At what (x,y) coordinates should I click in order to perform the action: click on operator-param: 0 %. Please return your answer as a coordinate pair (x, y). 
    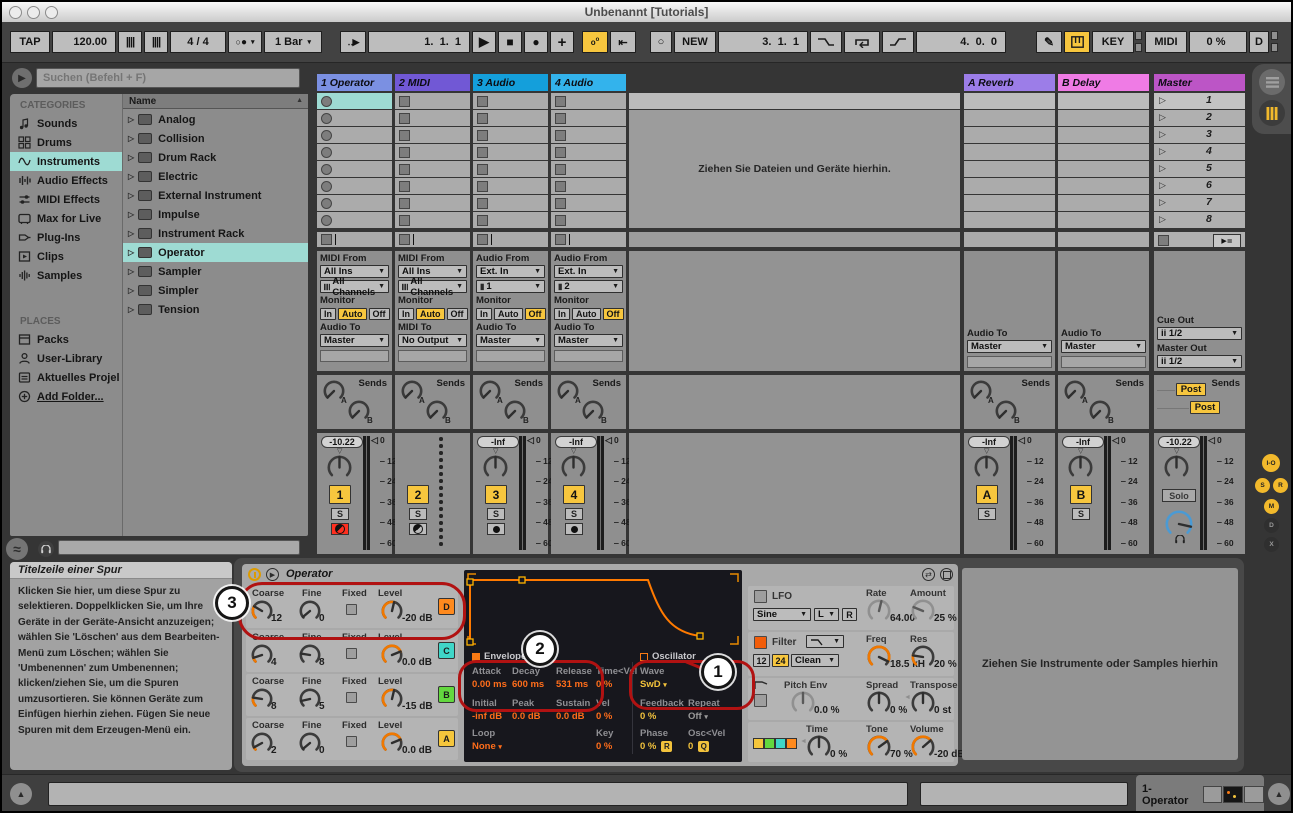
    Looking at the image, I should click on (648, 716).